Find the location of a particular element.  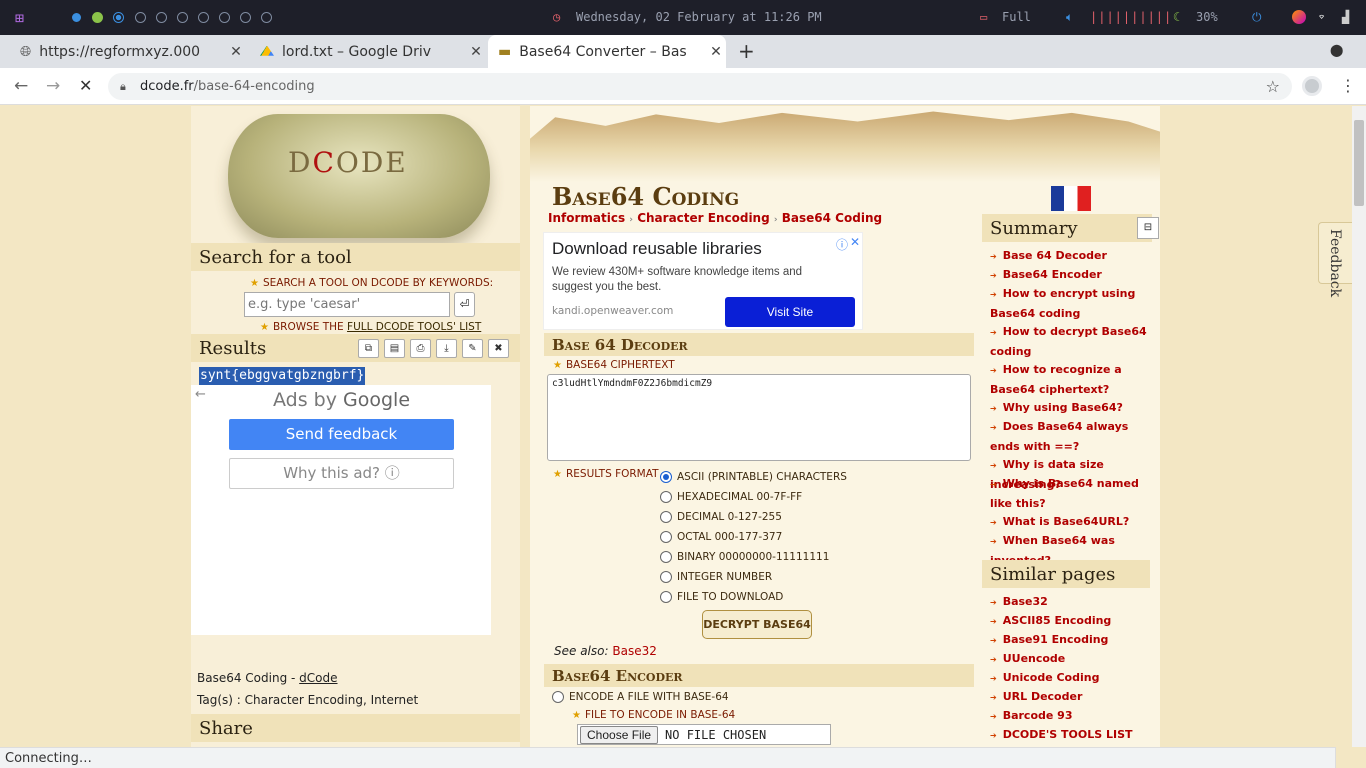

summary-item: ➔ How to encrypt using Base64 coding is located at coordinates (1075, 303).